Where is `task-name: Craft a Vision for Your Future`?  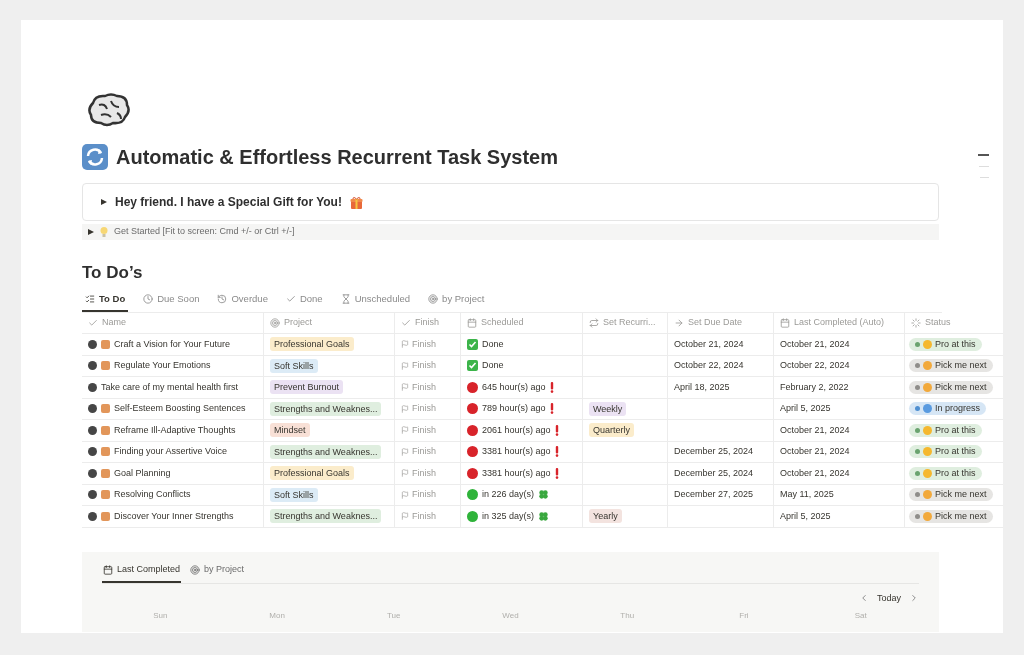
task-name: Craft a Vision for Your Future is located at coordinates (172, 344).